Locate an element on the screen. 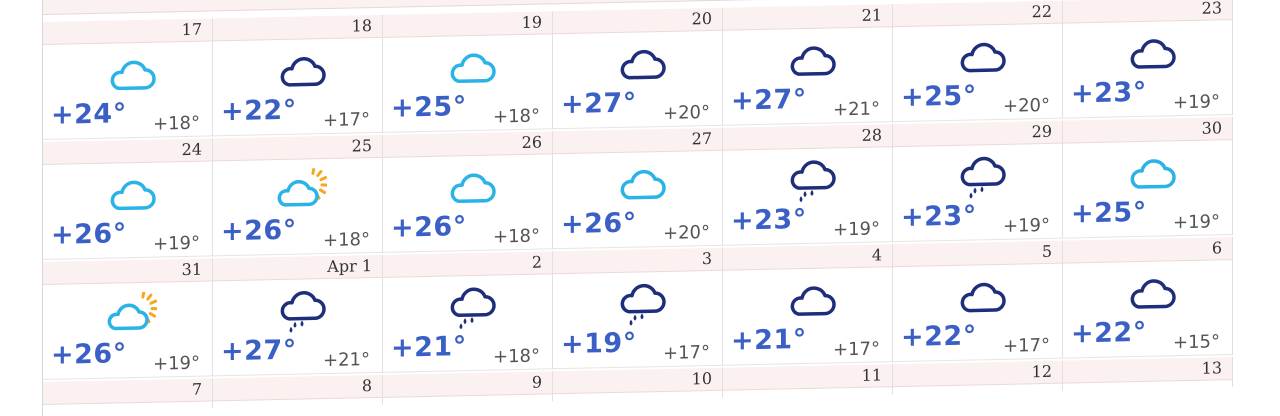 This screenshot has height=416, width=1280. day-date: 21 is located at coordinates (807, 17).